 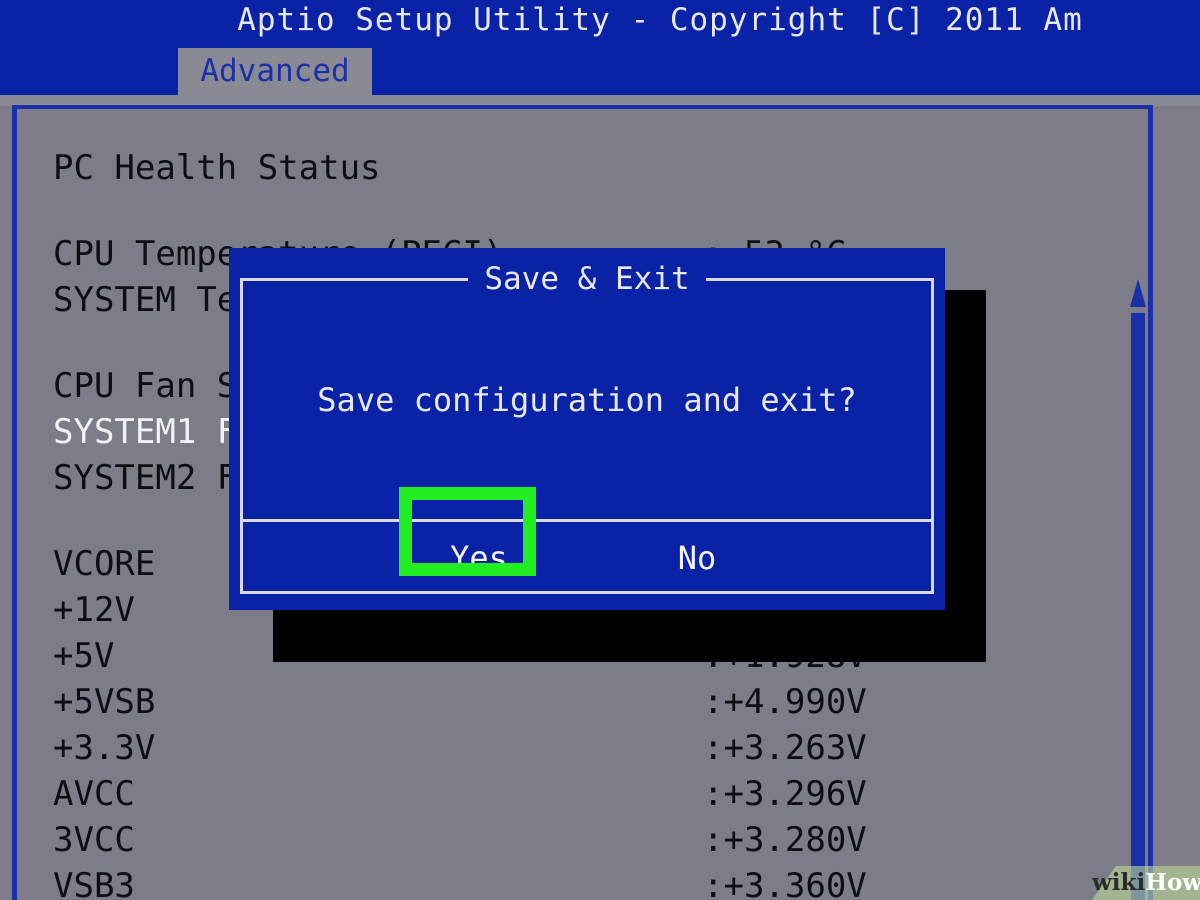 I want to click on setting-label: AVCC, so click(x=94, y=794).